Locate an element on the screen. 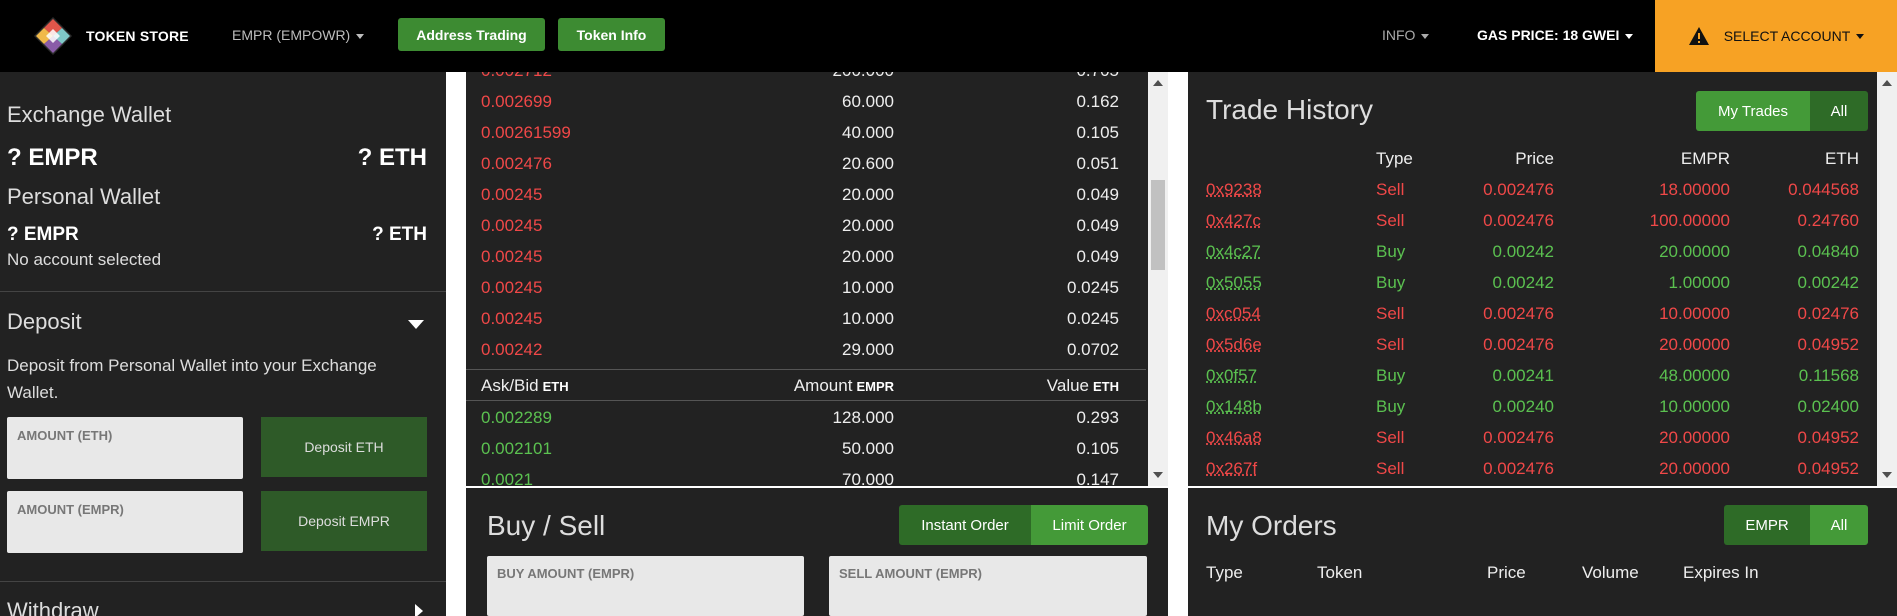  trade-tx-link: 0x46a8 is located at coordinates (1234, 438).